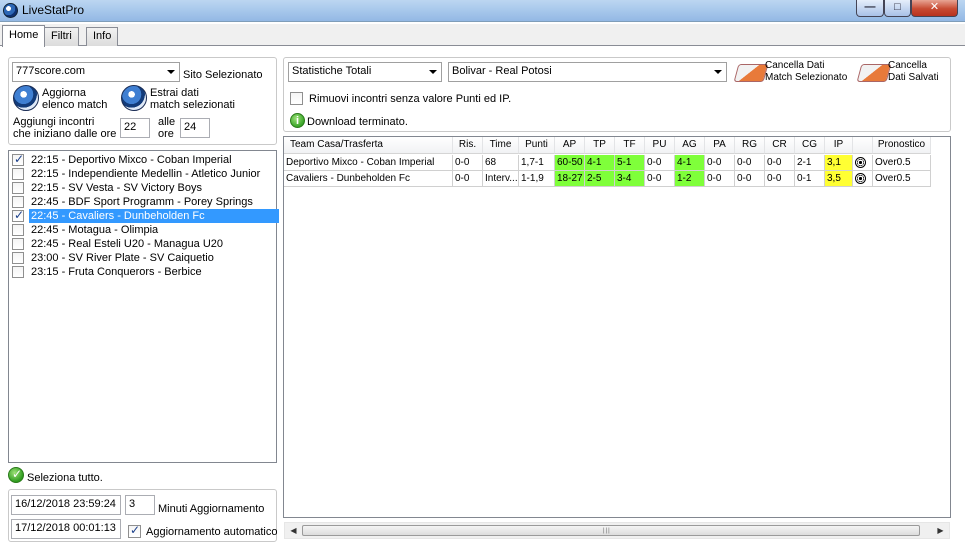 This screenshot has height=542, width=965. Describe the element at coordinates (570, 163) in the screenshot. I see `grid-cell: 60-50` at that location.